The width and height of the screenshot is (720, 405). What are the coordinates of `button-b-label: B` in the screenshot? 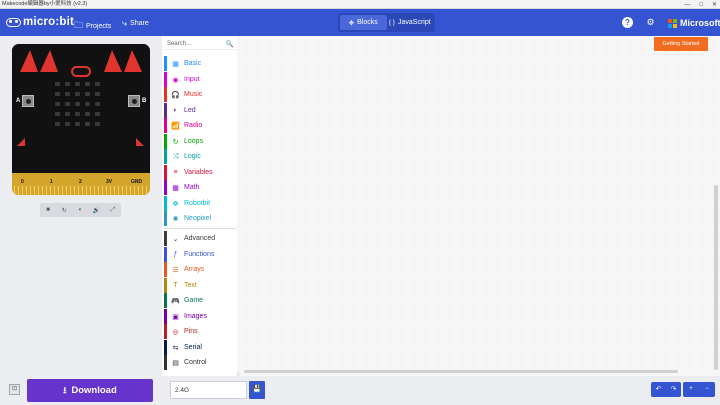 It's located at (144, 101).